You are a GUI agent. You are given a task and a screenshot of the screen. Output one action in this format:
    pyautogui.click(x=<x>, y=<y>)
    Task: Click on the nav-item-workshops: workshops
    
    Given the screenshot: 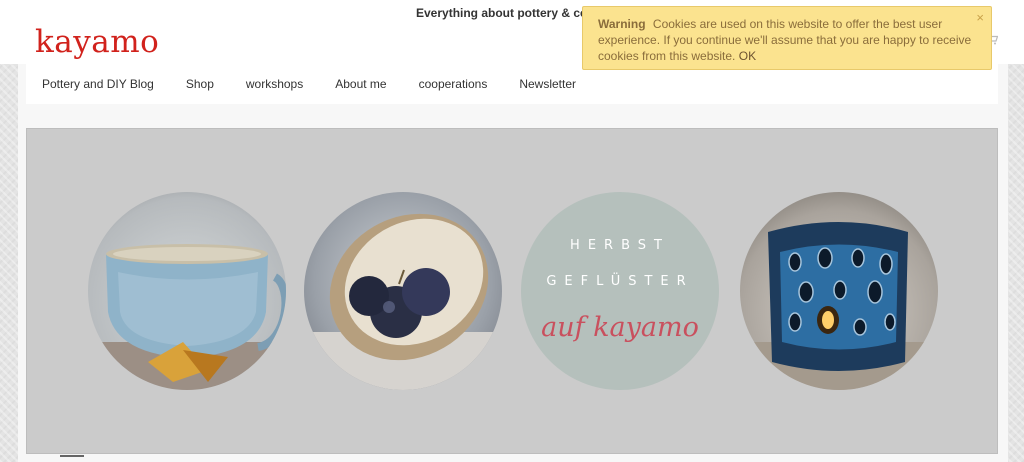 What is the action you would take?
    pyautogui.click(x=274, y=84)
    